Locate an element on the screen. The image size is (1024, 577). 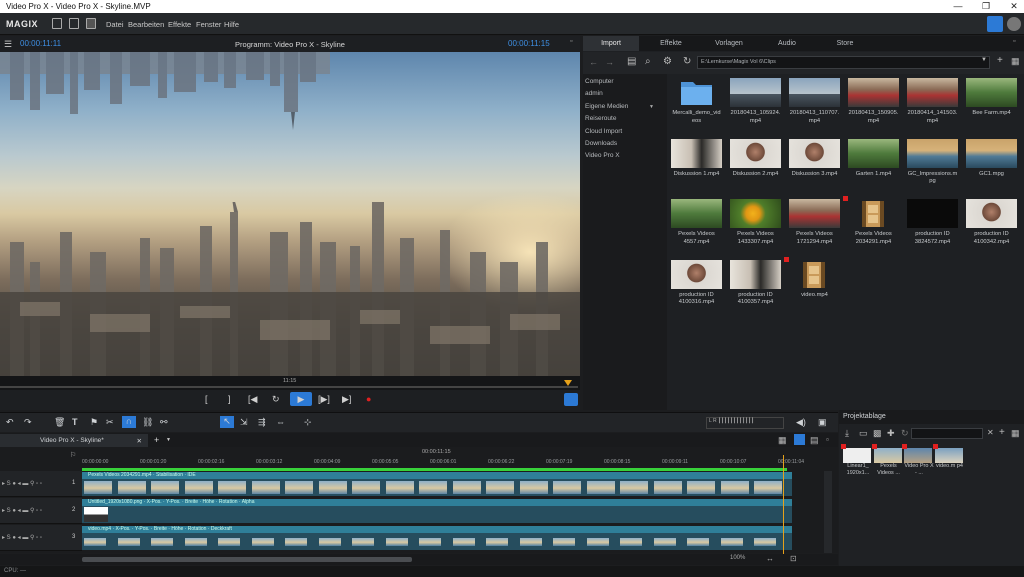
back-icon: ← is located at coordinates (593, 62).